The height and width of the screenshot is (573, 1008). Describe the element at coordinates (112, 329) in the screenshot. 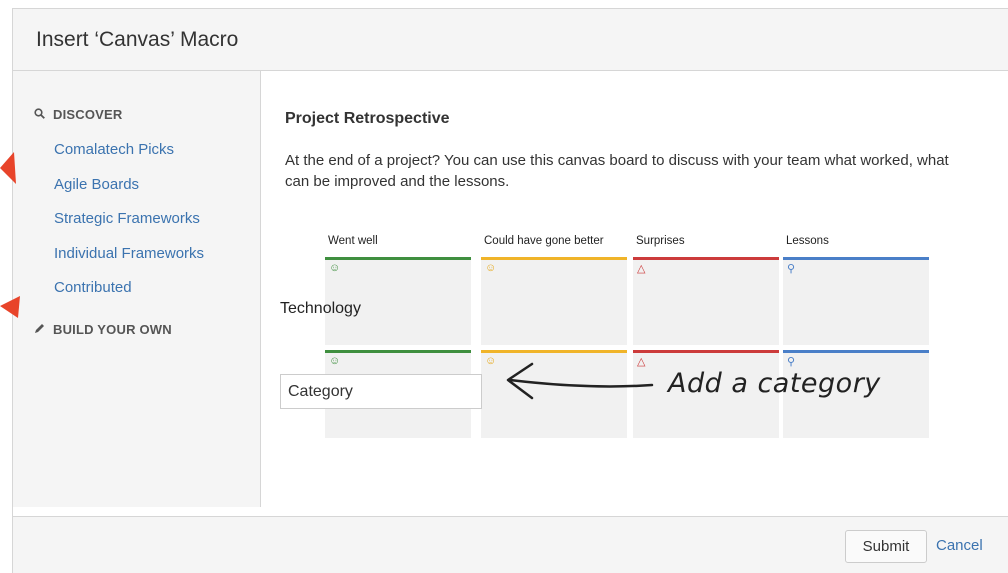

I see `build-your-own-label: BUILD YOUR OWN` at that location.